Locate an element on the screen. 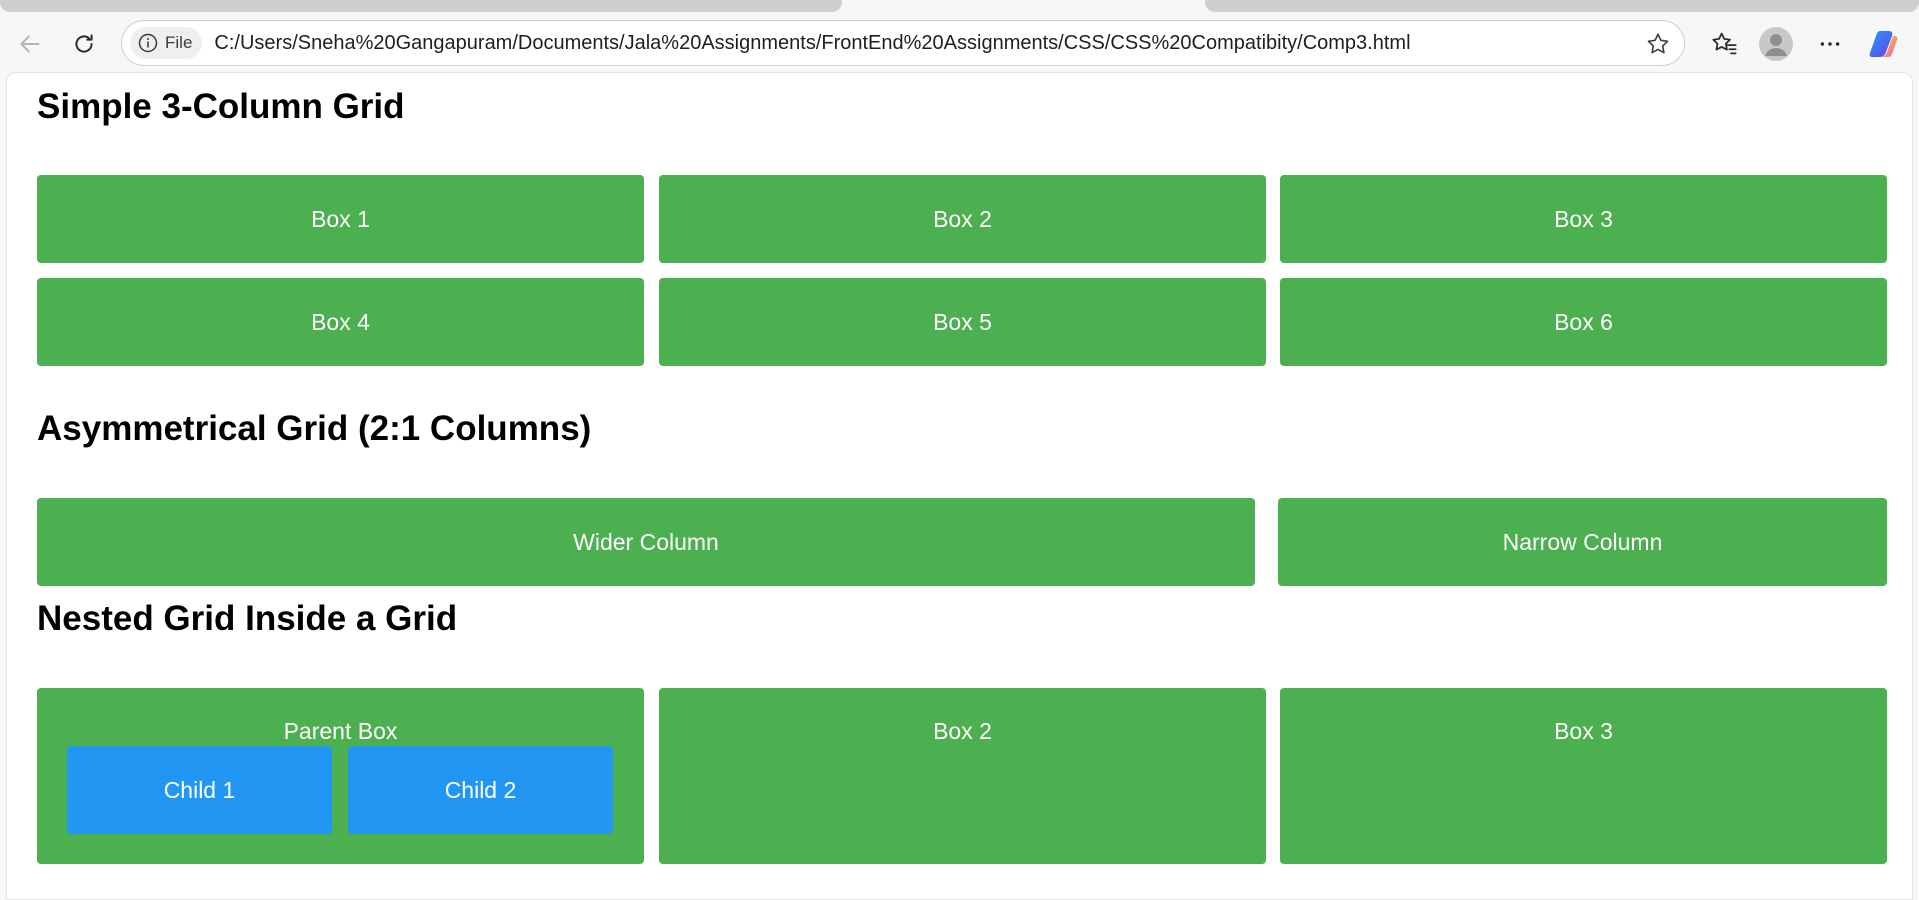 The width and height of the screenshot is (1919, 900). reload-button is located at coordinates (84, 44).